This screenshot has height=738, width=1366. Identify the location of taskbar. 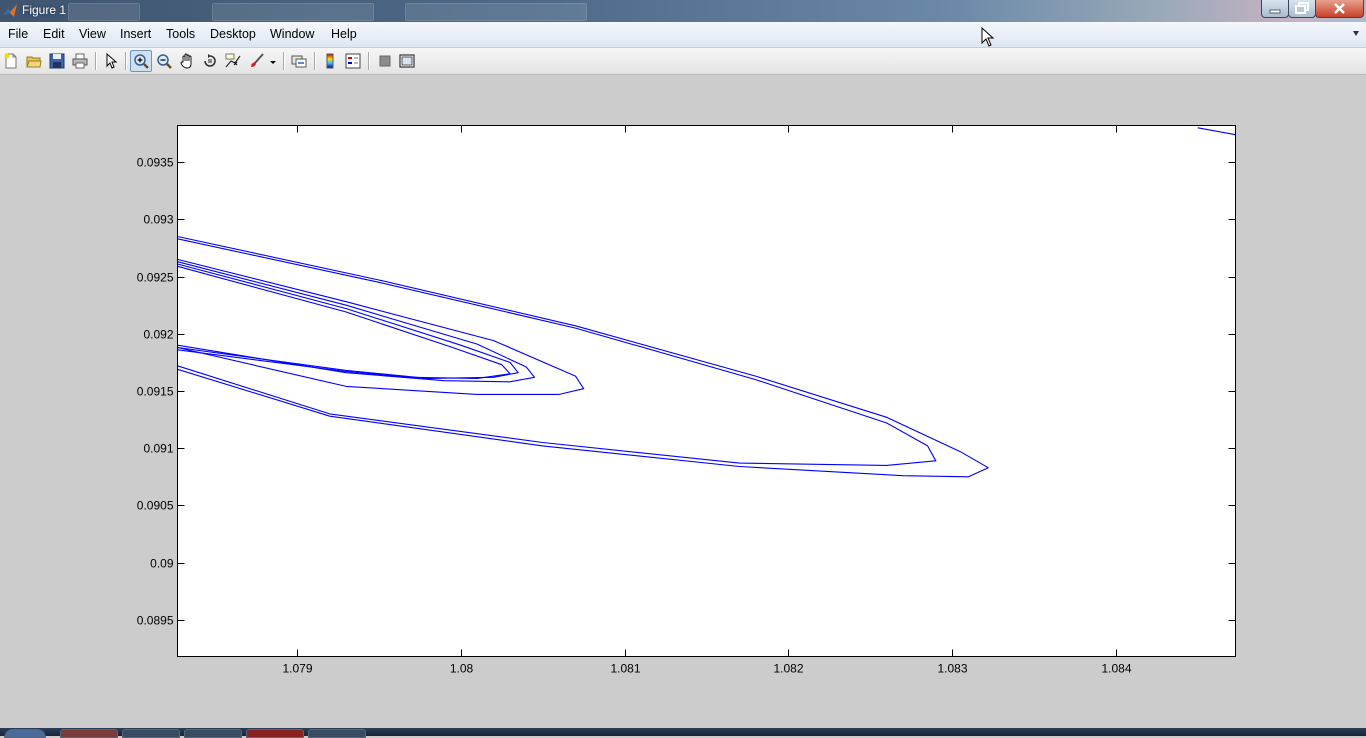
(683, 733).